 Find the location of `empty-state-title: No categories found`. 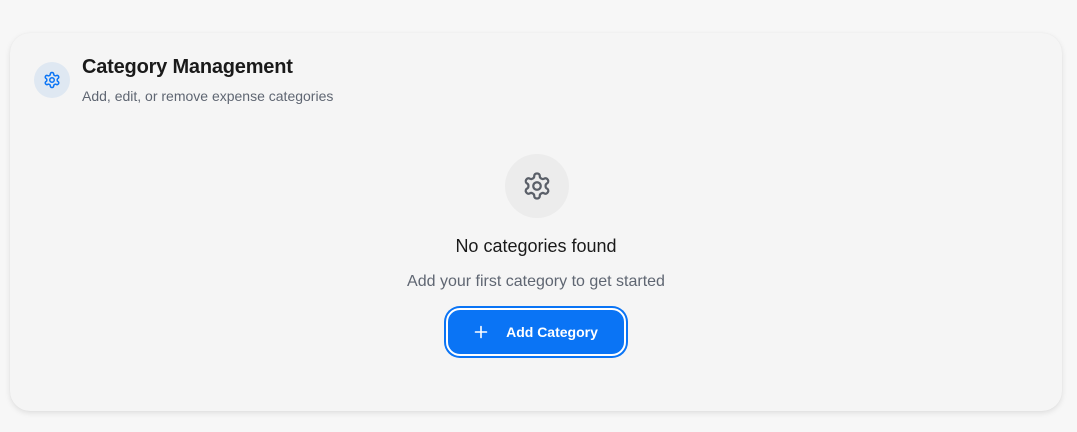

empty-state-title: No categories found is located at coordinates (536, 246).